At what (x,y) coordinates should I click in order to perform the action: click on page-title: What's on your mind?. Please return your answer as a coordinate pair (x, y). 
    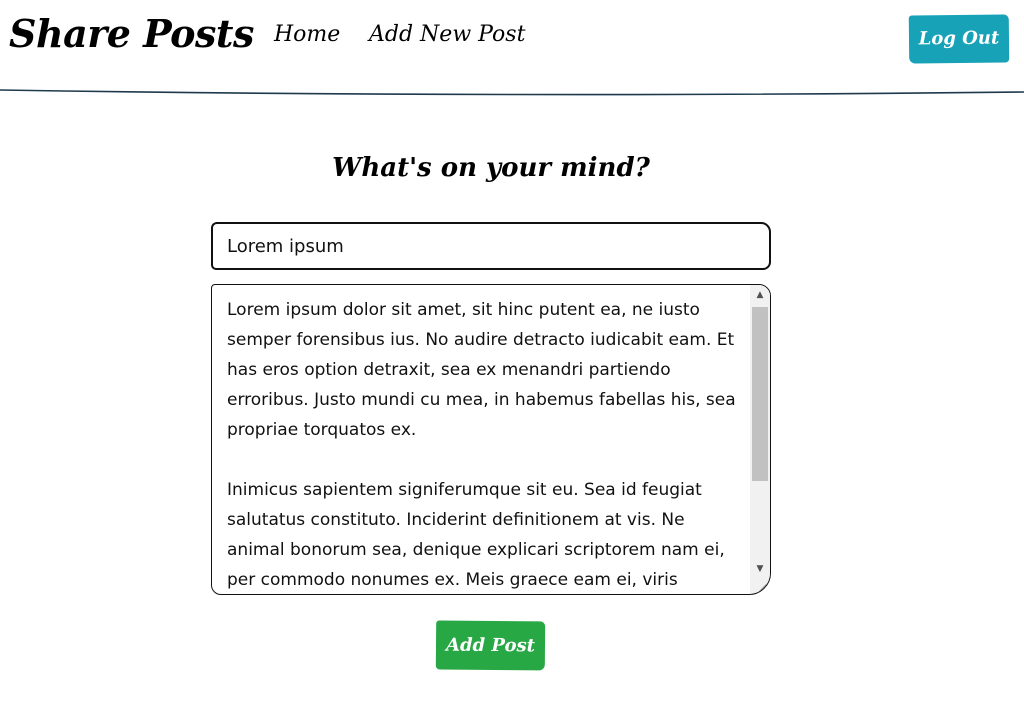
    Looking at the image, I should click on (491, 168).